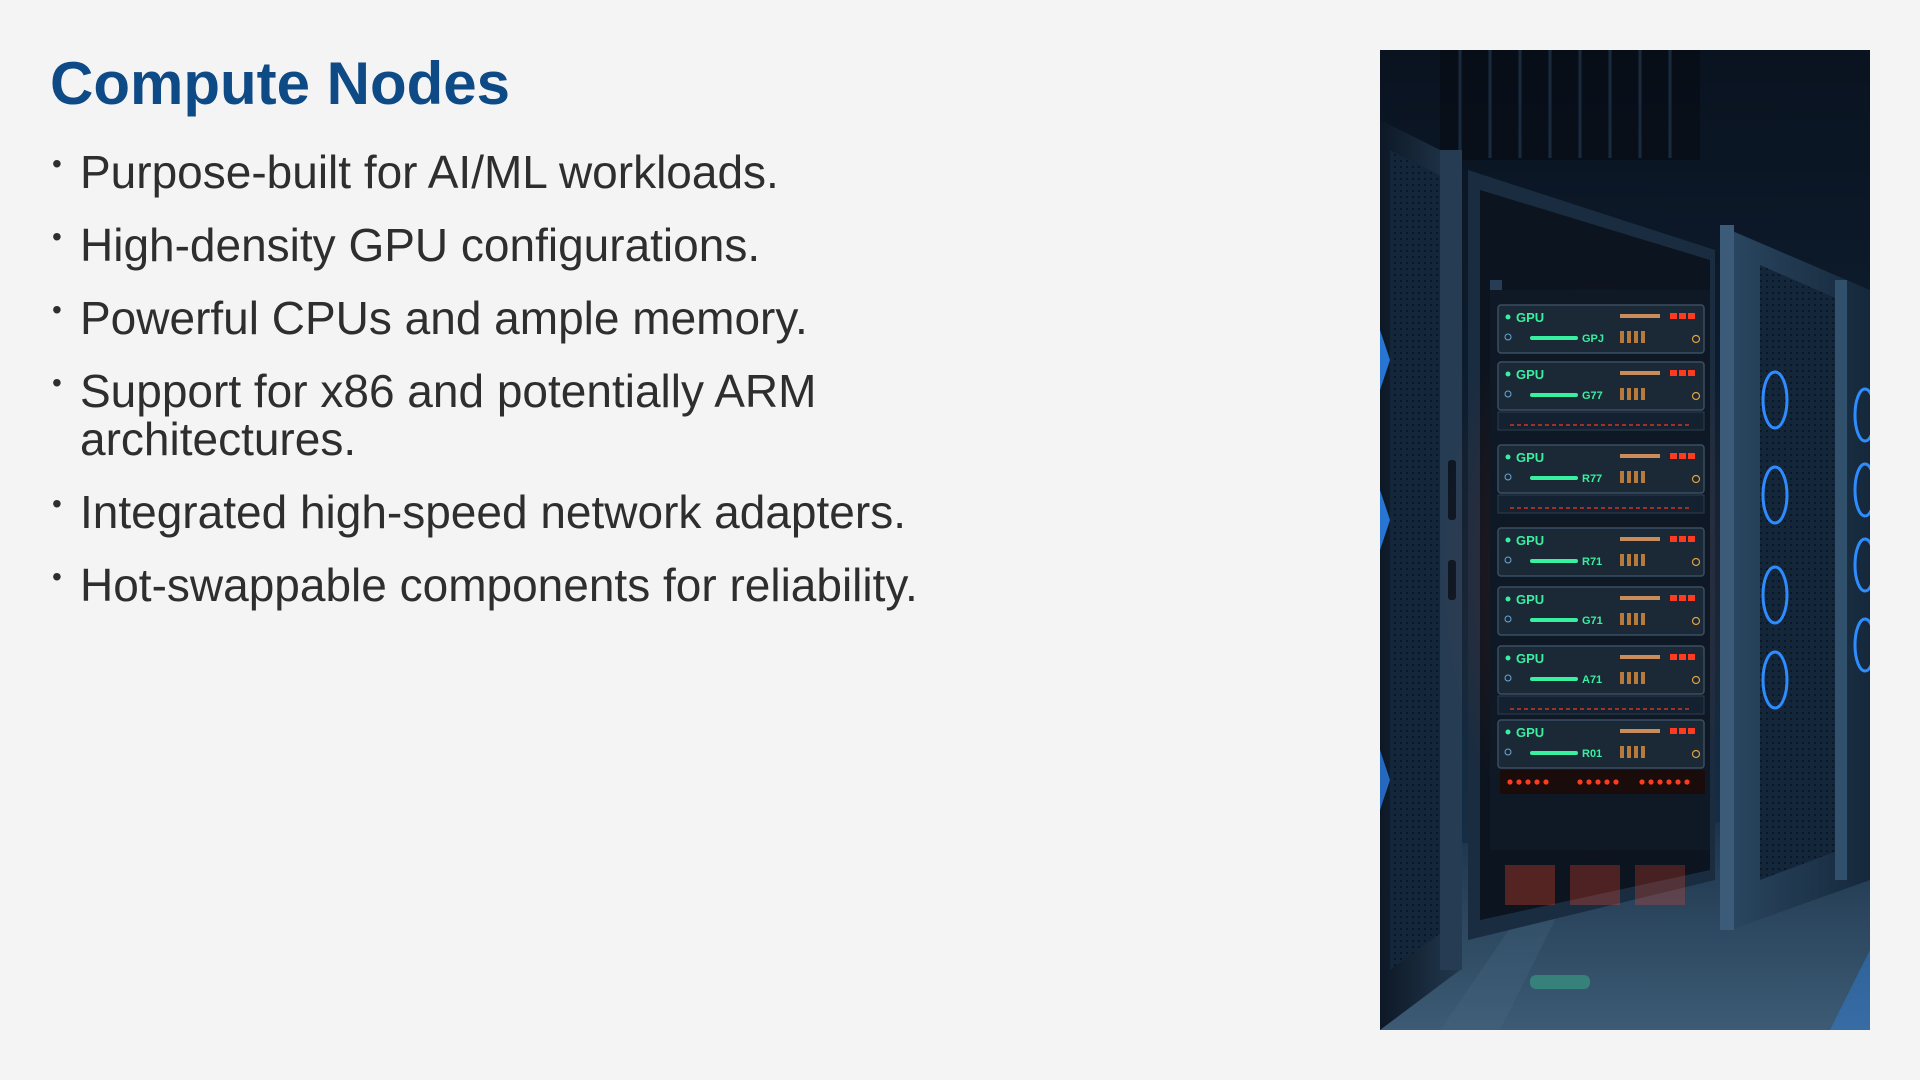  I want to click on slide-title: Compute Nodes, so click(280, 83).